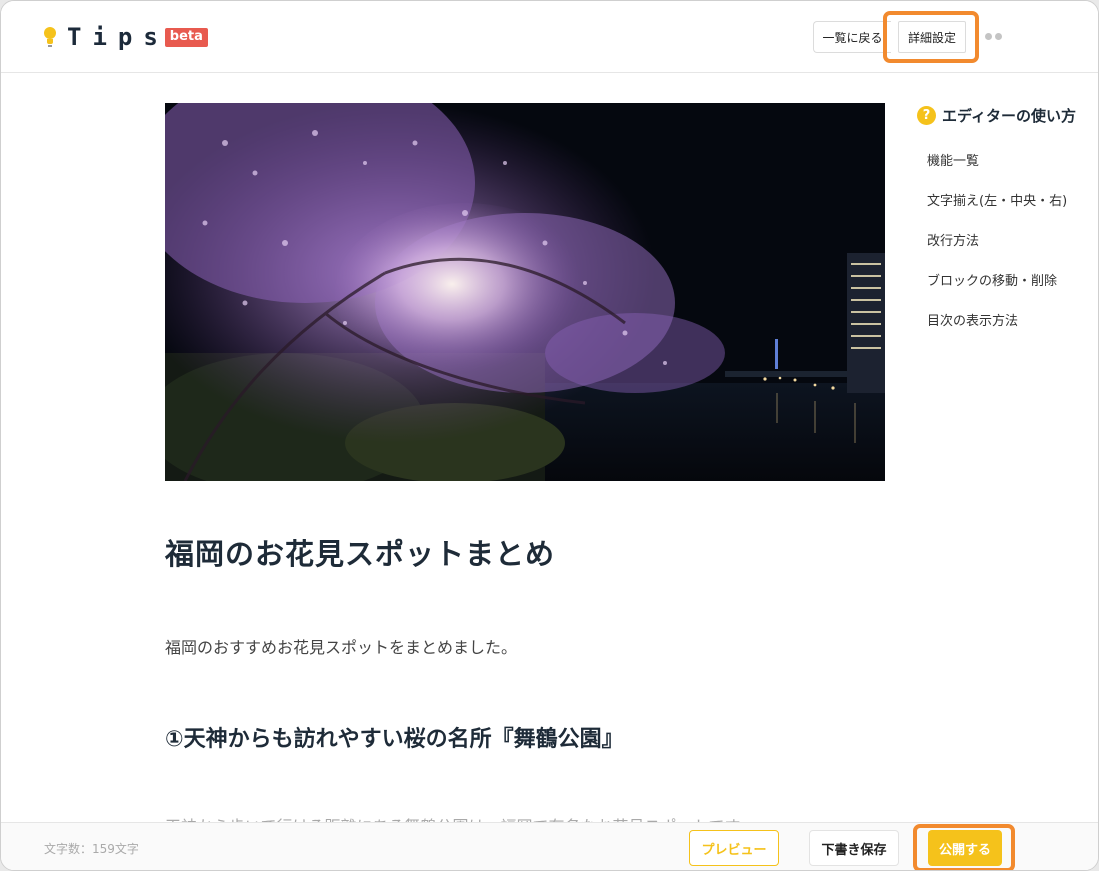  Describe the element at coordinates (186, 37) in the screenshot. I see `beta-badge: beta` at that location.